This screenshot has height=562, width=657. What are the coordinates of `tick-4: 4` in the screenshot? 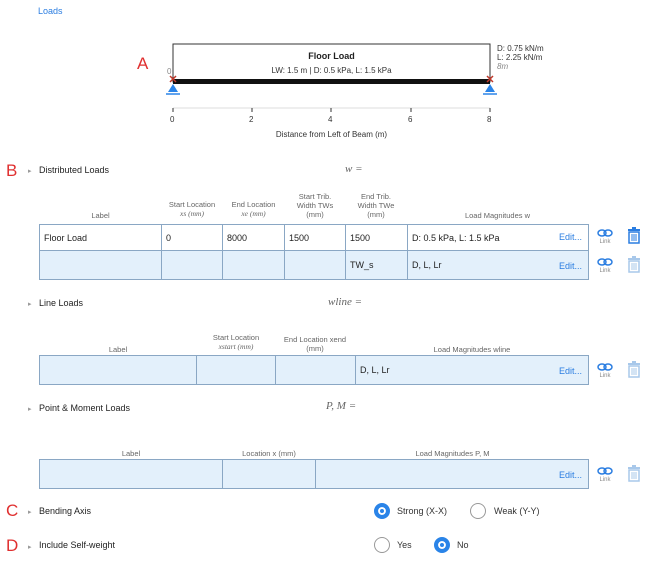 It's located at (330, 119).